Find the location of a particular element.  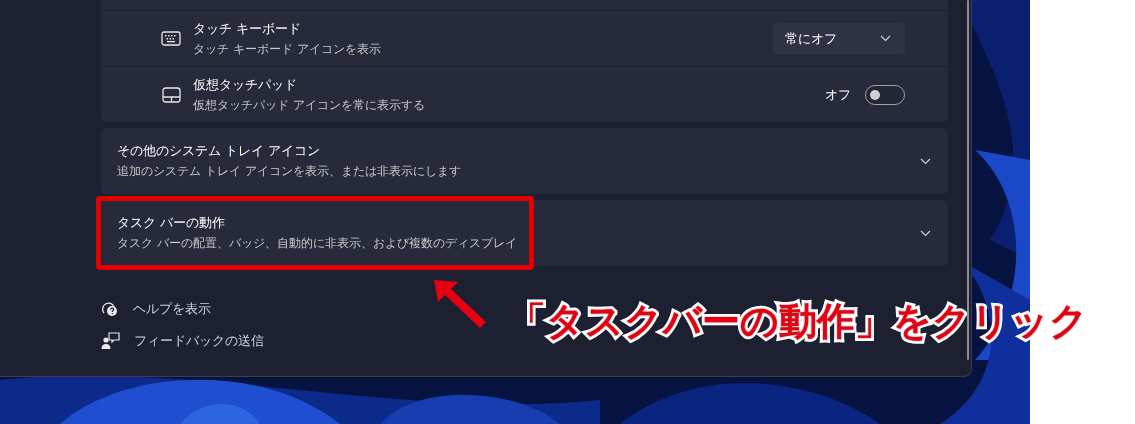

chevron-down-icon is located at coordinates (885, 38).